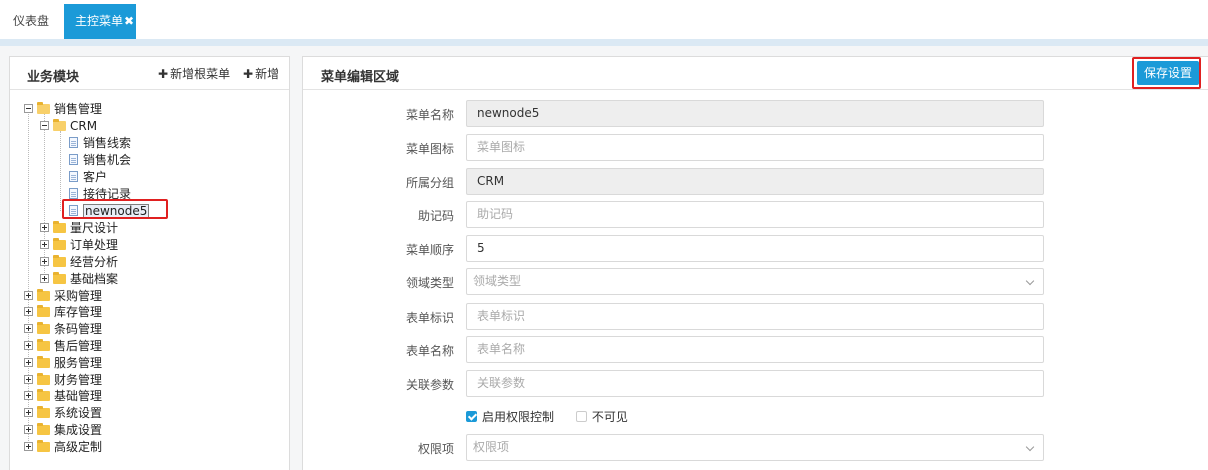 This screenshot has height=470, width=1208. Describe the element at coordinates (755, 73) in the screenshot. I see `menu-edit-header: 菜单编辑区域 保存设置` at that location.